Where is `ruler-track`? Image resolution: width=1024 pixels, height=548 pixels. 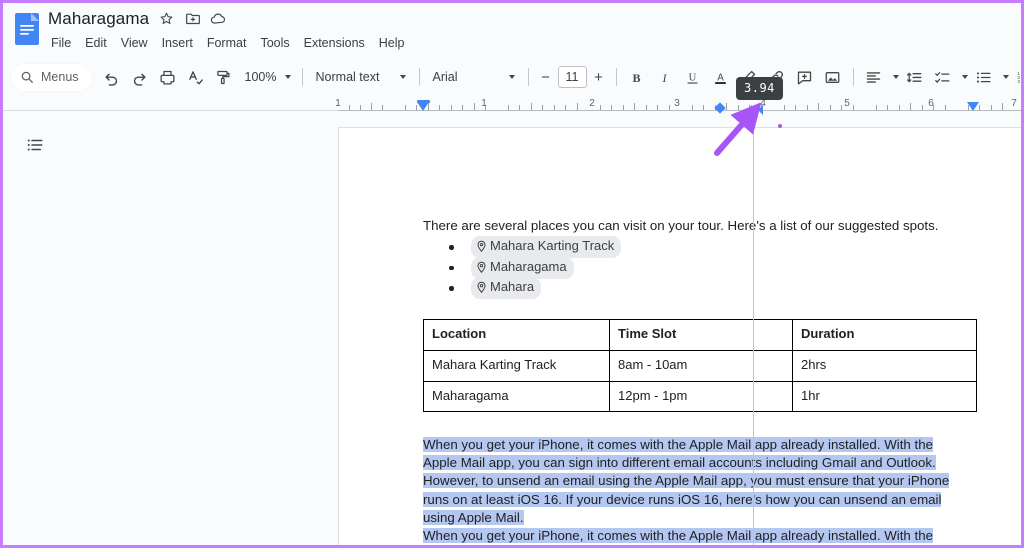
ruler-track is located at coordinates (679, 110).